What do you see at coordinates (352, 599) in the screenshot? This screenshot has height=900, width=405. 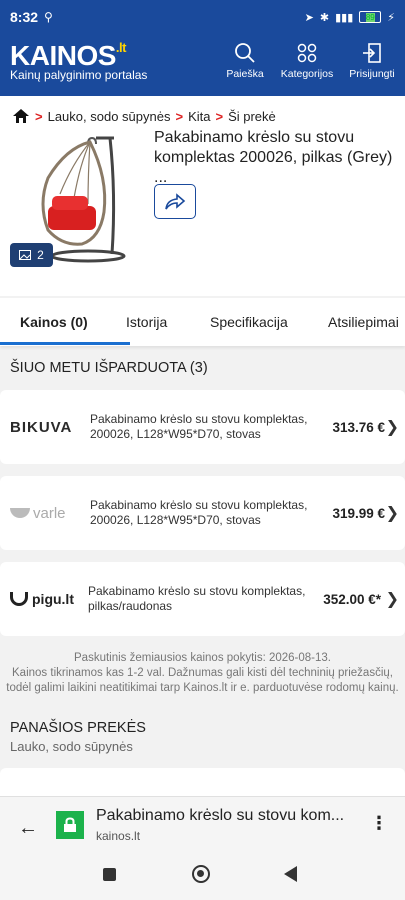 I see `offer-price: 352.00 €*` at bounding box center [352, 599].